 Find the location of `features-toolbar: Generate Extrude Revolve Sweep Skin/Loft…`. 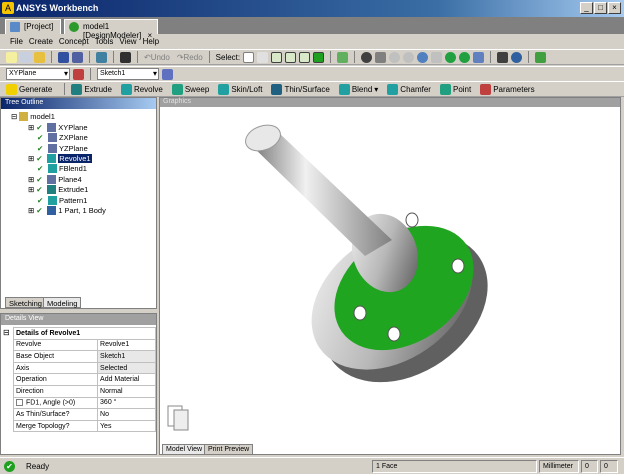

features-toolbar: Generate Extrude Revolve Sweep Skin/Loft… is located at coordinates (312, 89).